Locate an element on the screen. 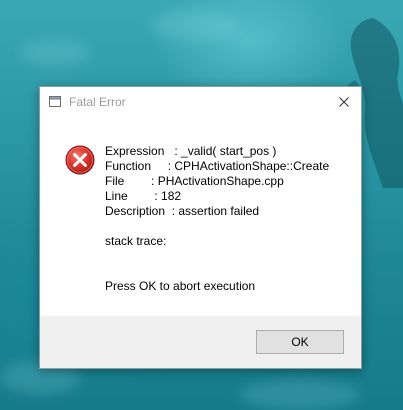  row-key: Line is located at coordinates (116, 196).